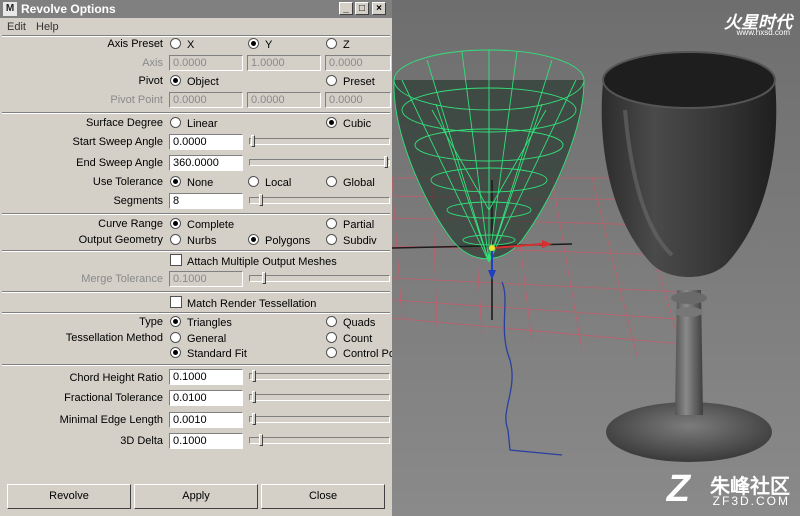 The height and width of the screenshot is (516, 800). I want to click on axis-z-field: 0.0000, so click(358, 63).